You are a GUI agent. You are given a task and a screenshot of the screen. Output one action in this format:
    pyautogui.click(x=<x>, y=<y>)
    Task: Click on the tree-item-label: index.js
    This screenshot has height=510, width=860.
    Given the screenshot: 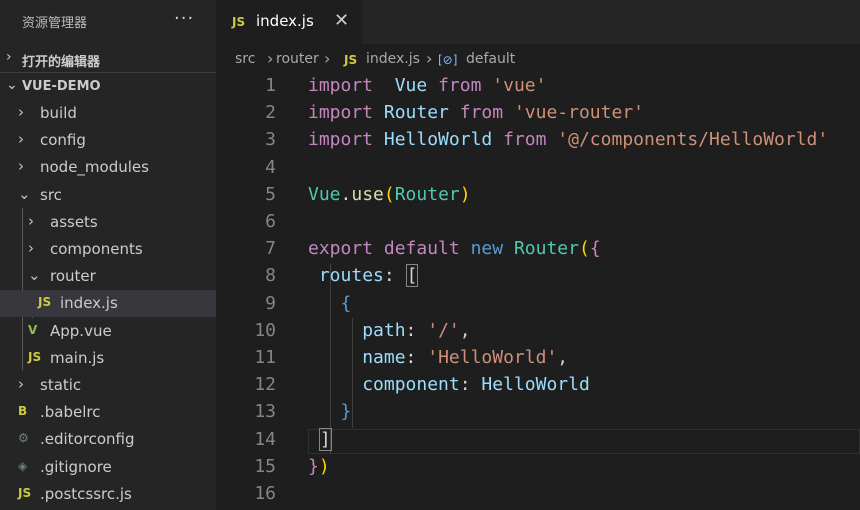 What is the action you would take?
    pyautogui.click(x=89, y=303)
    